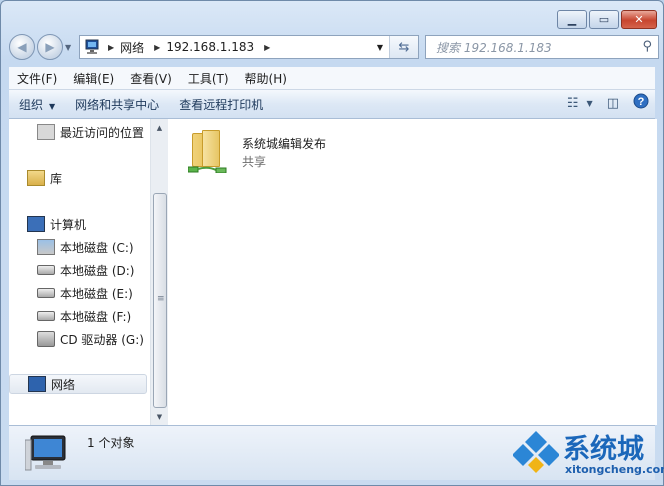 This screenshot has height=486, width=664. I want to click on nav-drive-c: 本地磁盘 (C:), so click(85, 247).